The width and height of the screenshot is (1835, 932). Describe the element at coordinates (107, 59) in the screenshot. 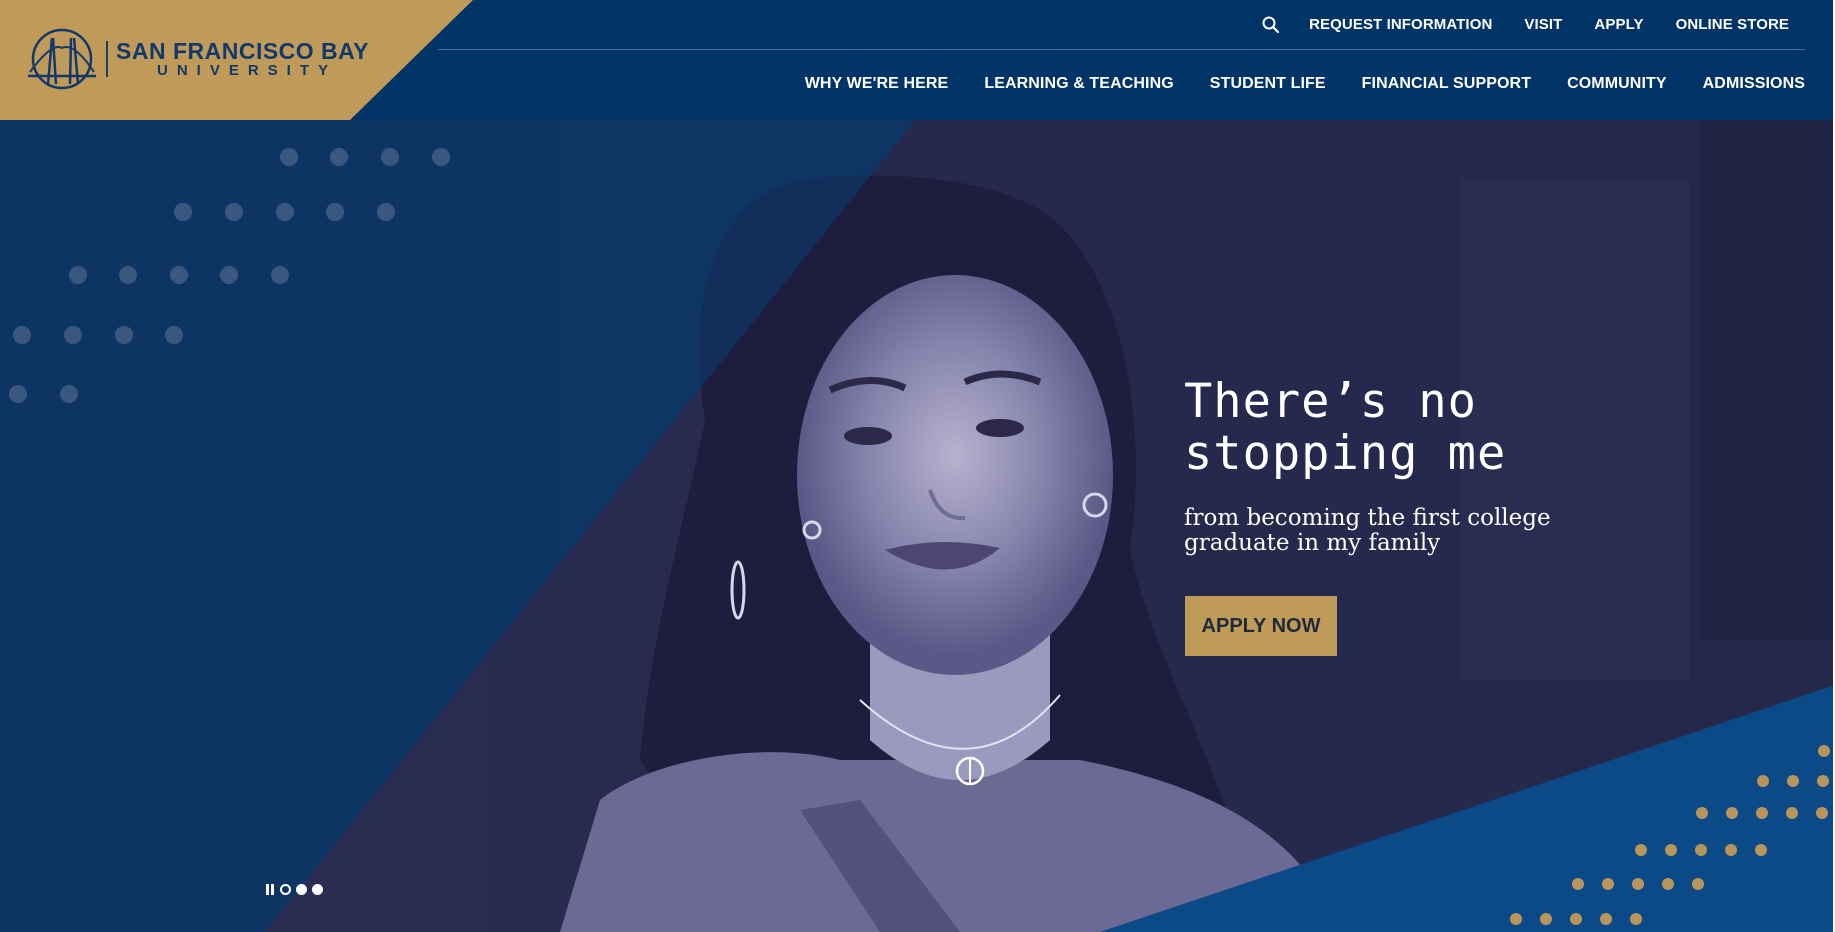

I see `logo-divider` at that location.